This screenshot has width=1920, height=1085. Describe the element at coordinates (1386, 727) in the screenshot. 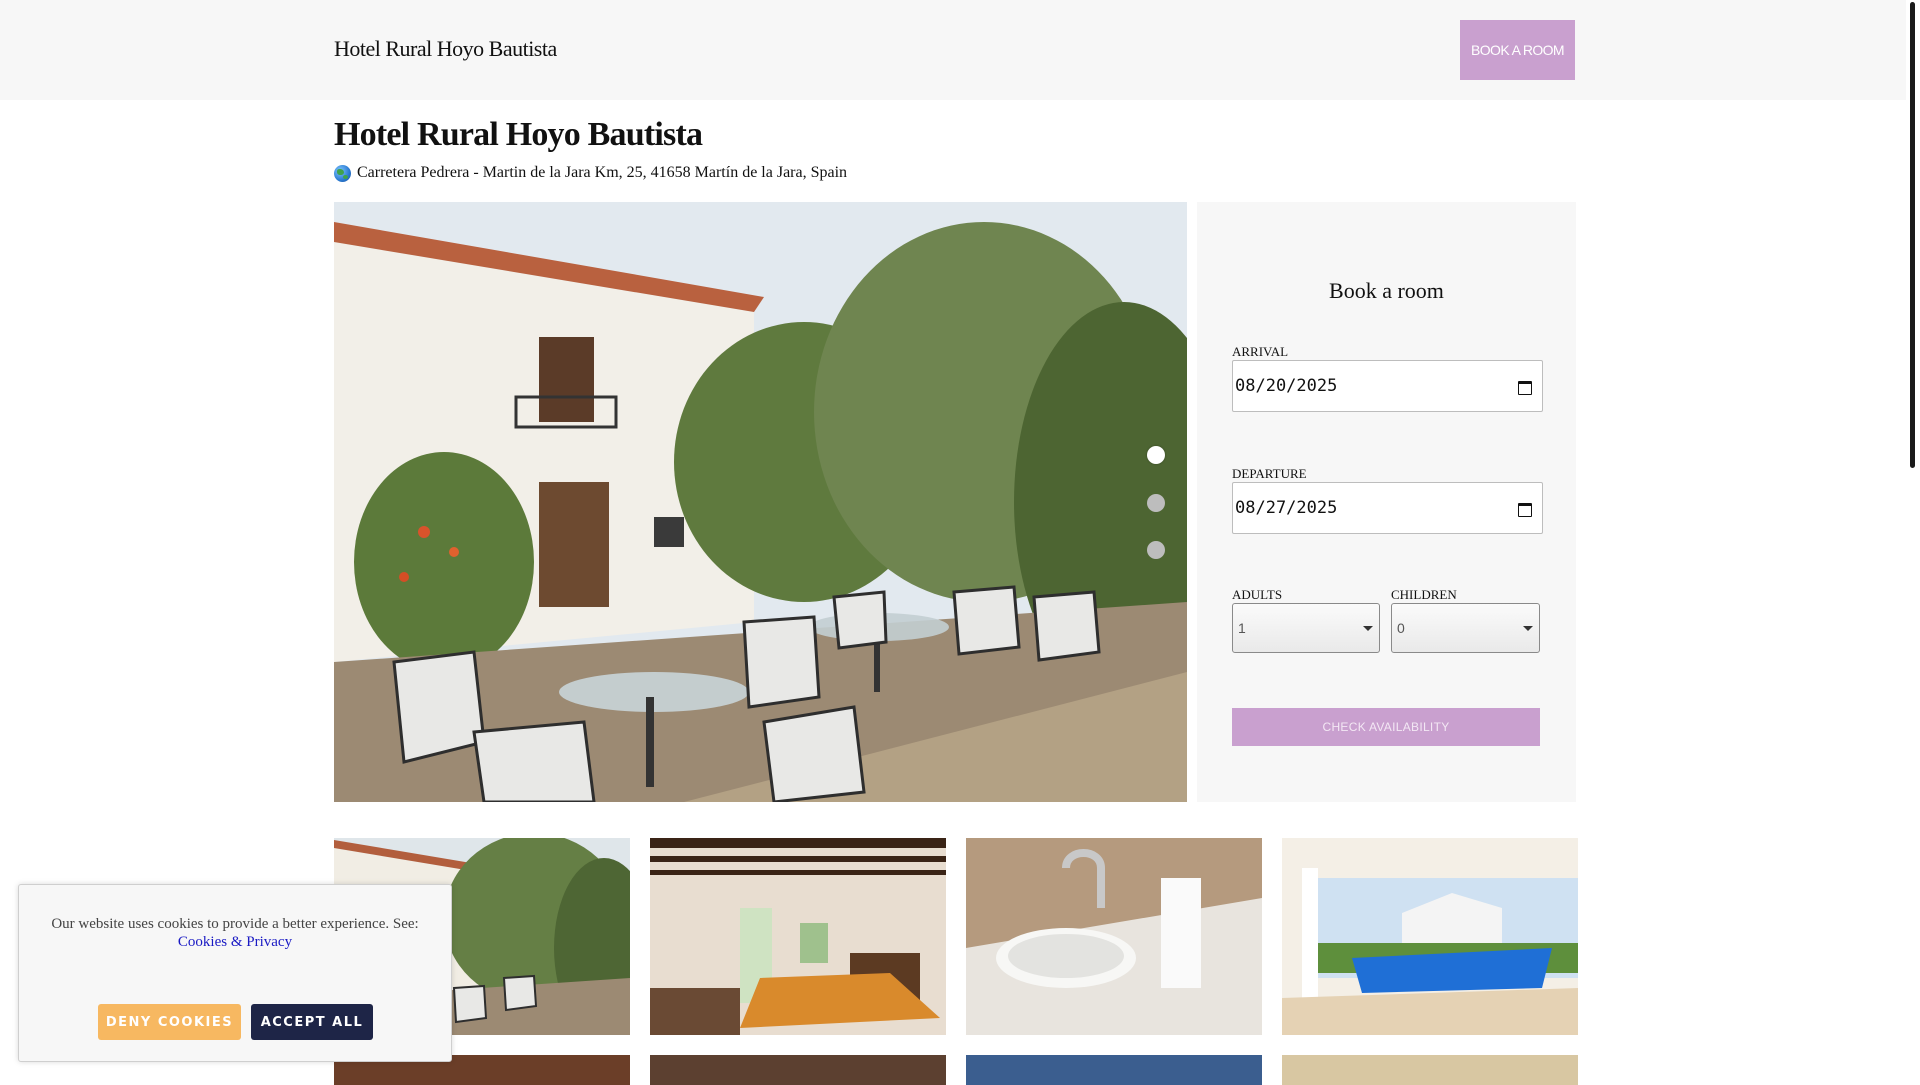

I see `check-availability-button: CHECK AVAILABILITY` at that location.